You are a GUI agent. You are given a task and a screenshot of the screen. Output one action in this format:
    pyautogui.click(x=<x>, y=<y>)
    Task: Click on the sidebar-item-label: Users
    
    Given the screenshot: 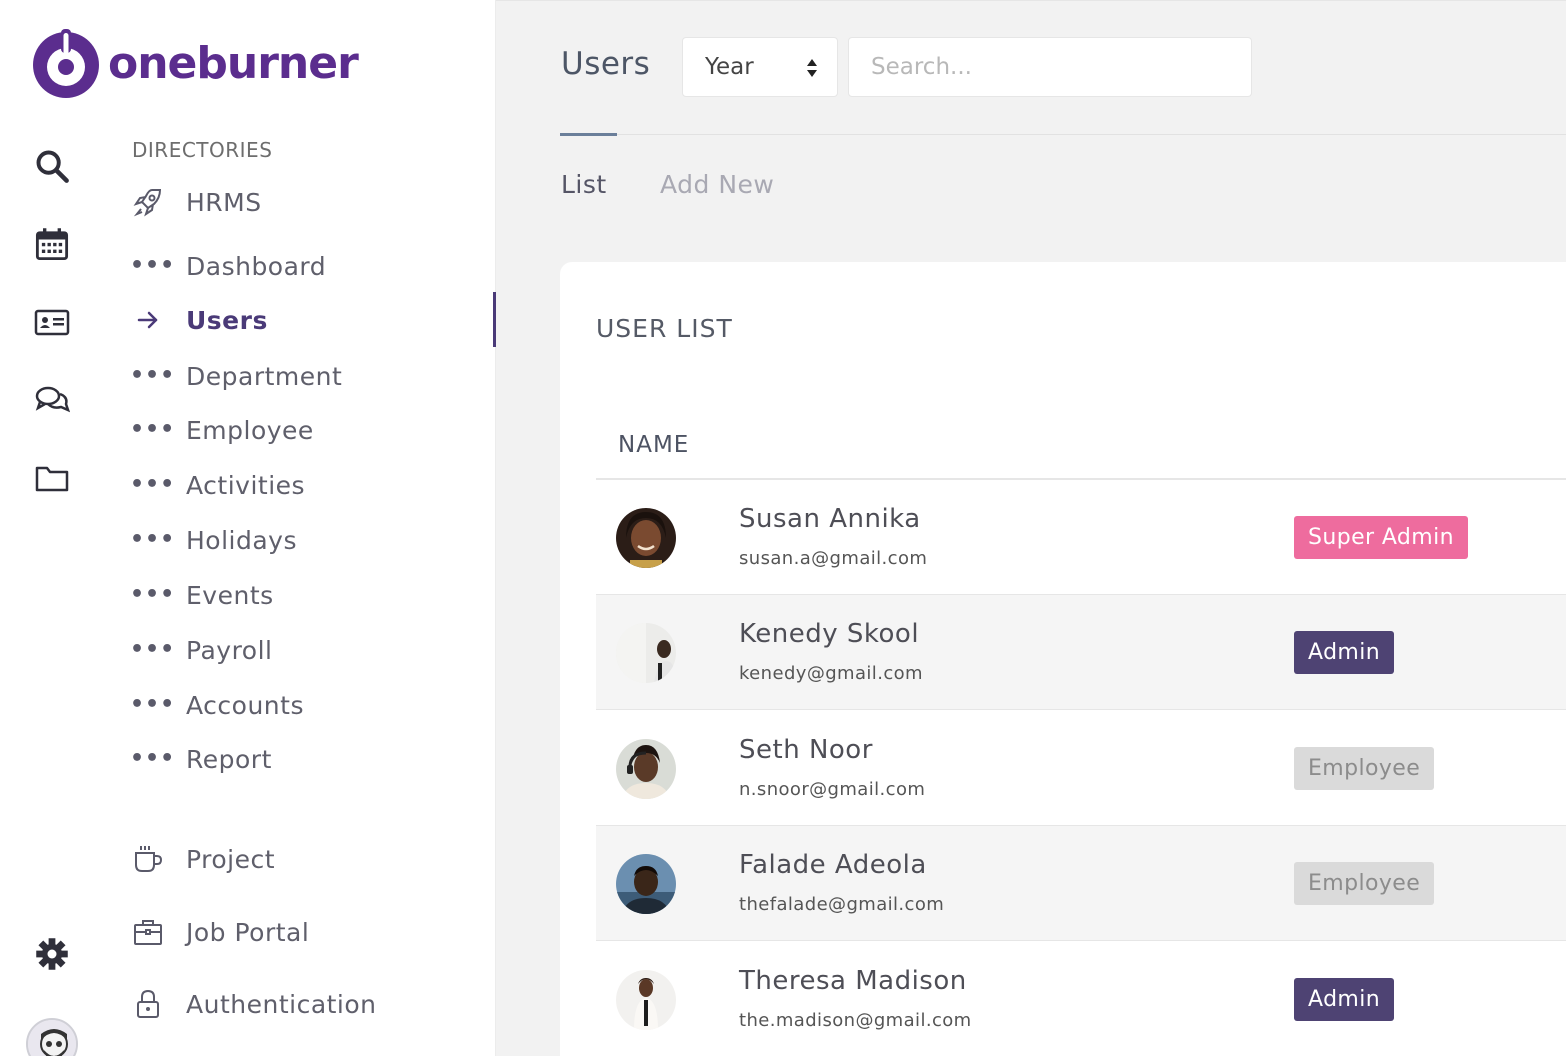 What is the action you would take?
    pyautogui.click(x=227, y=320)
    